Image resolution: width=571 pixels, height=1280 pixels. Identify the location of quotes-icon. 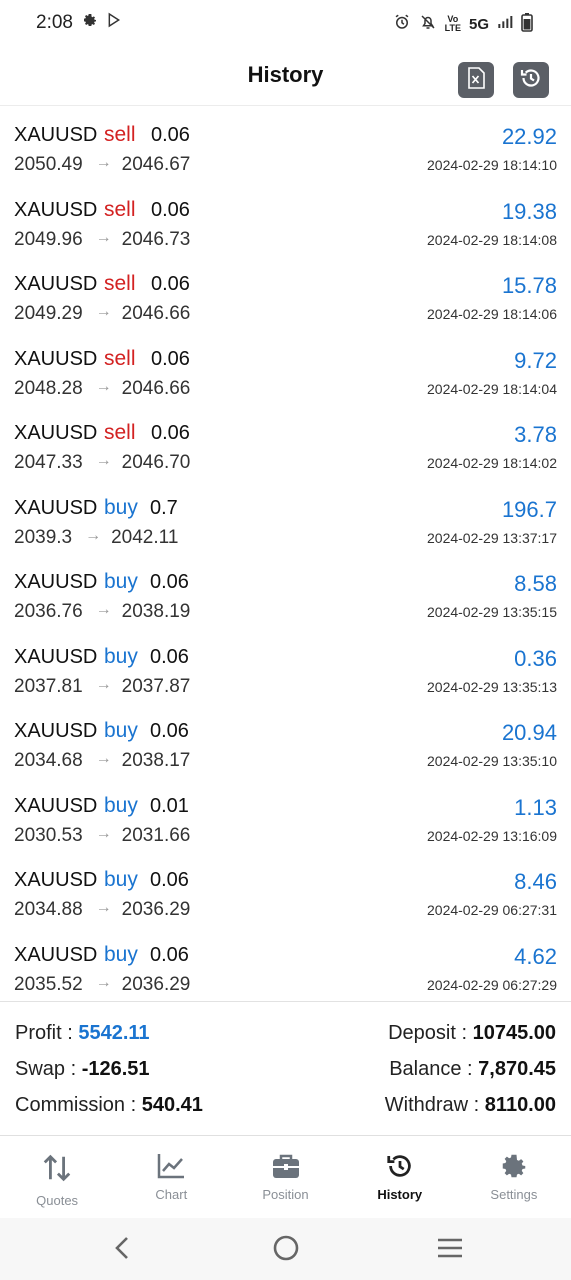
(57, 1168).